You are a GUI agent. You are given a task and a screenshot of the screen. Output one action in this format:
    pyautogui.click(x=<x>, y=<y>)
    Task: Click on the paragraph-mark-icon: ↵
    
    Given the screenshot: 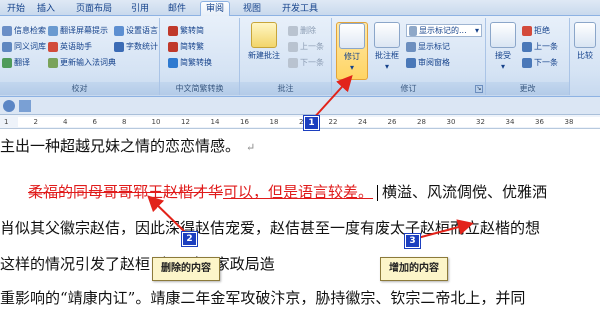 What is the action you would take?
    pyautogui.click(x=251, y=147)
    